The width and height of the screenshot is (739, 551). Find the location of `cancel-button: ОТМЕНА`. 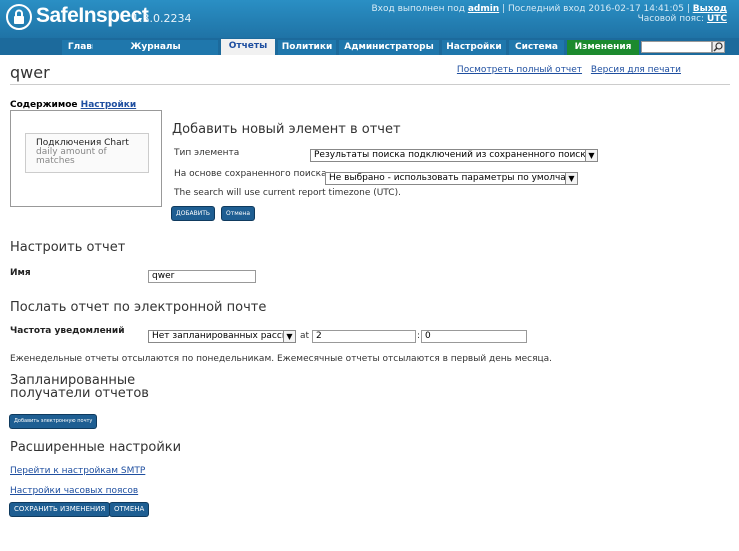

cancel-button: ОТМЕНА is located at coordinates (129, 509).